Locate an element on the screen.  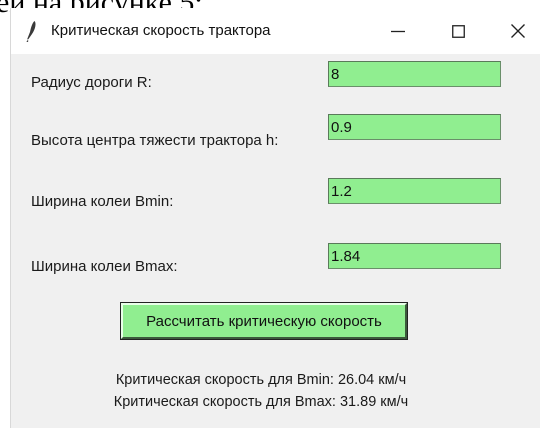
bmax-label: Ширина колеи Bmax: is located at coordinates (104, 266).